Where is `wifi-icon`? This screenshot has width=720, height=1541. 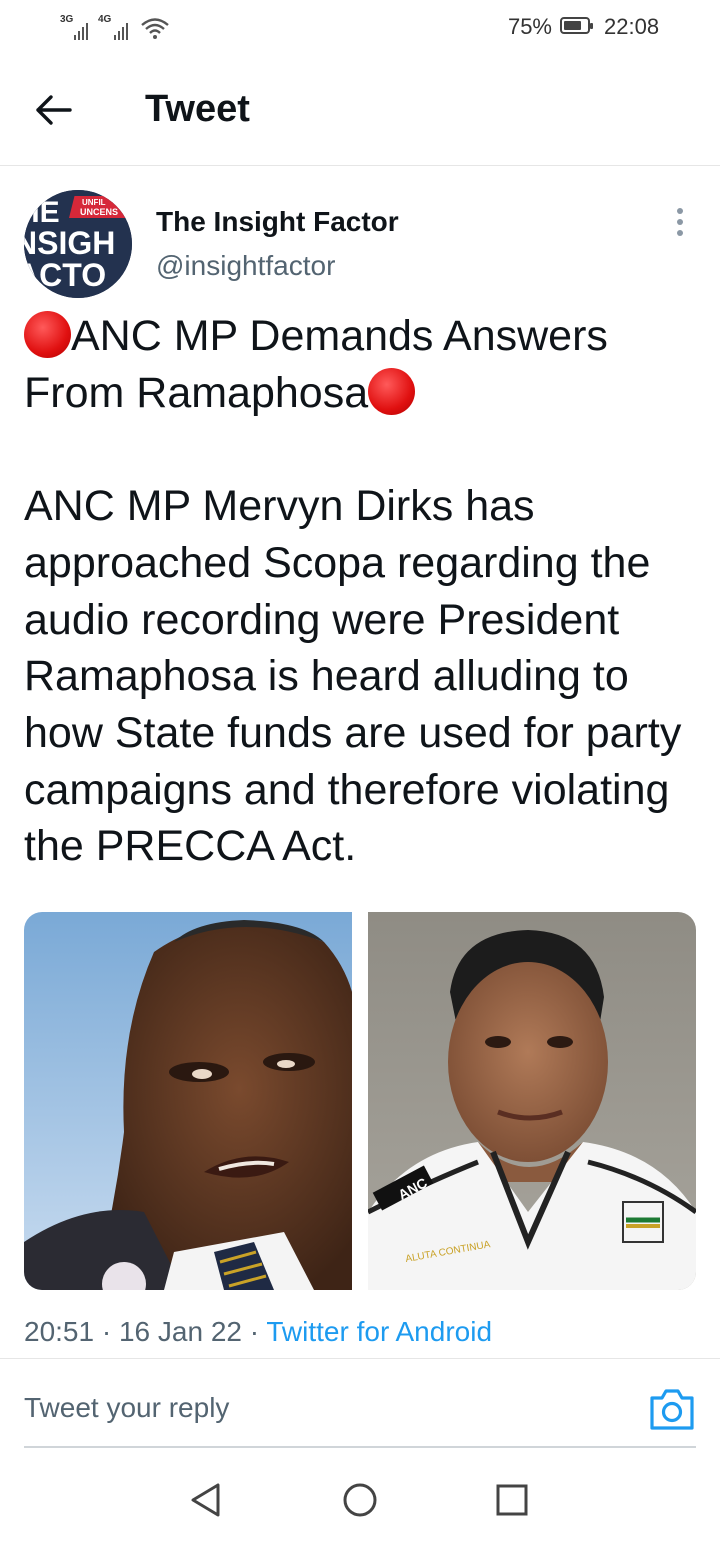 wifi-icon is located at coordinates (155, 28).